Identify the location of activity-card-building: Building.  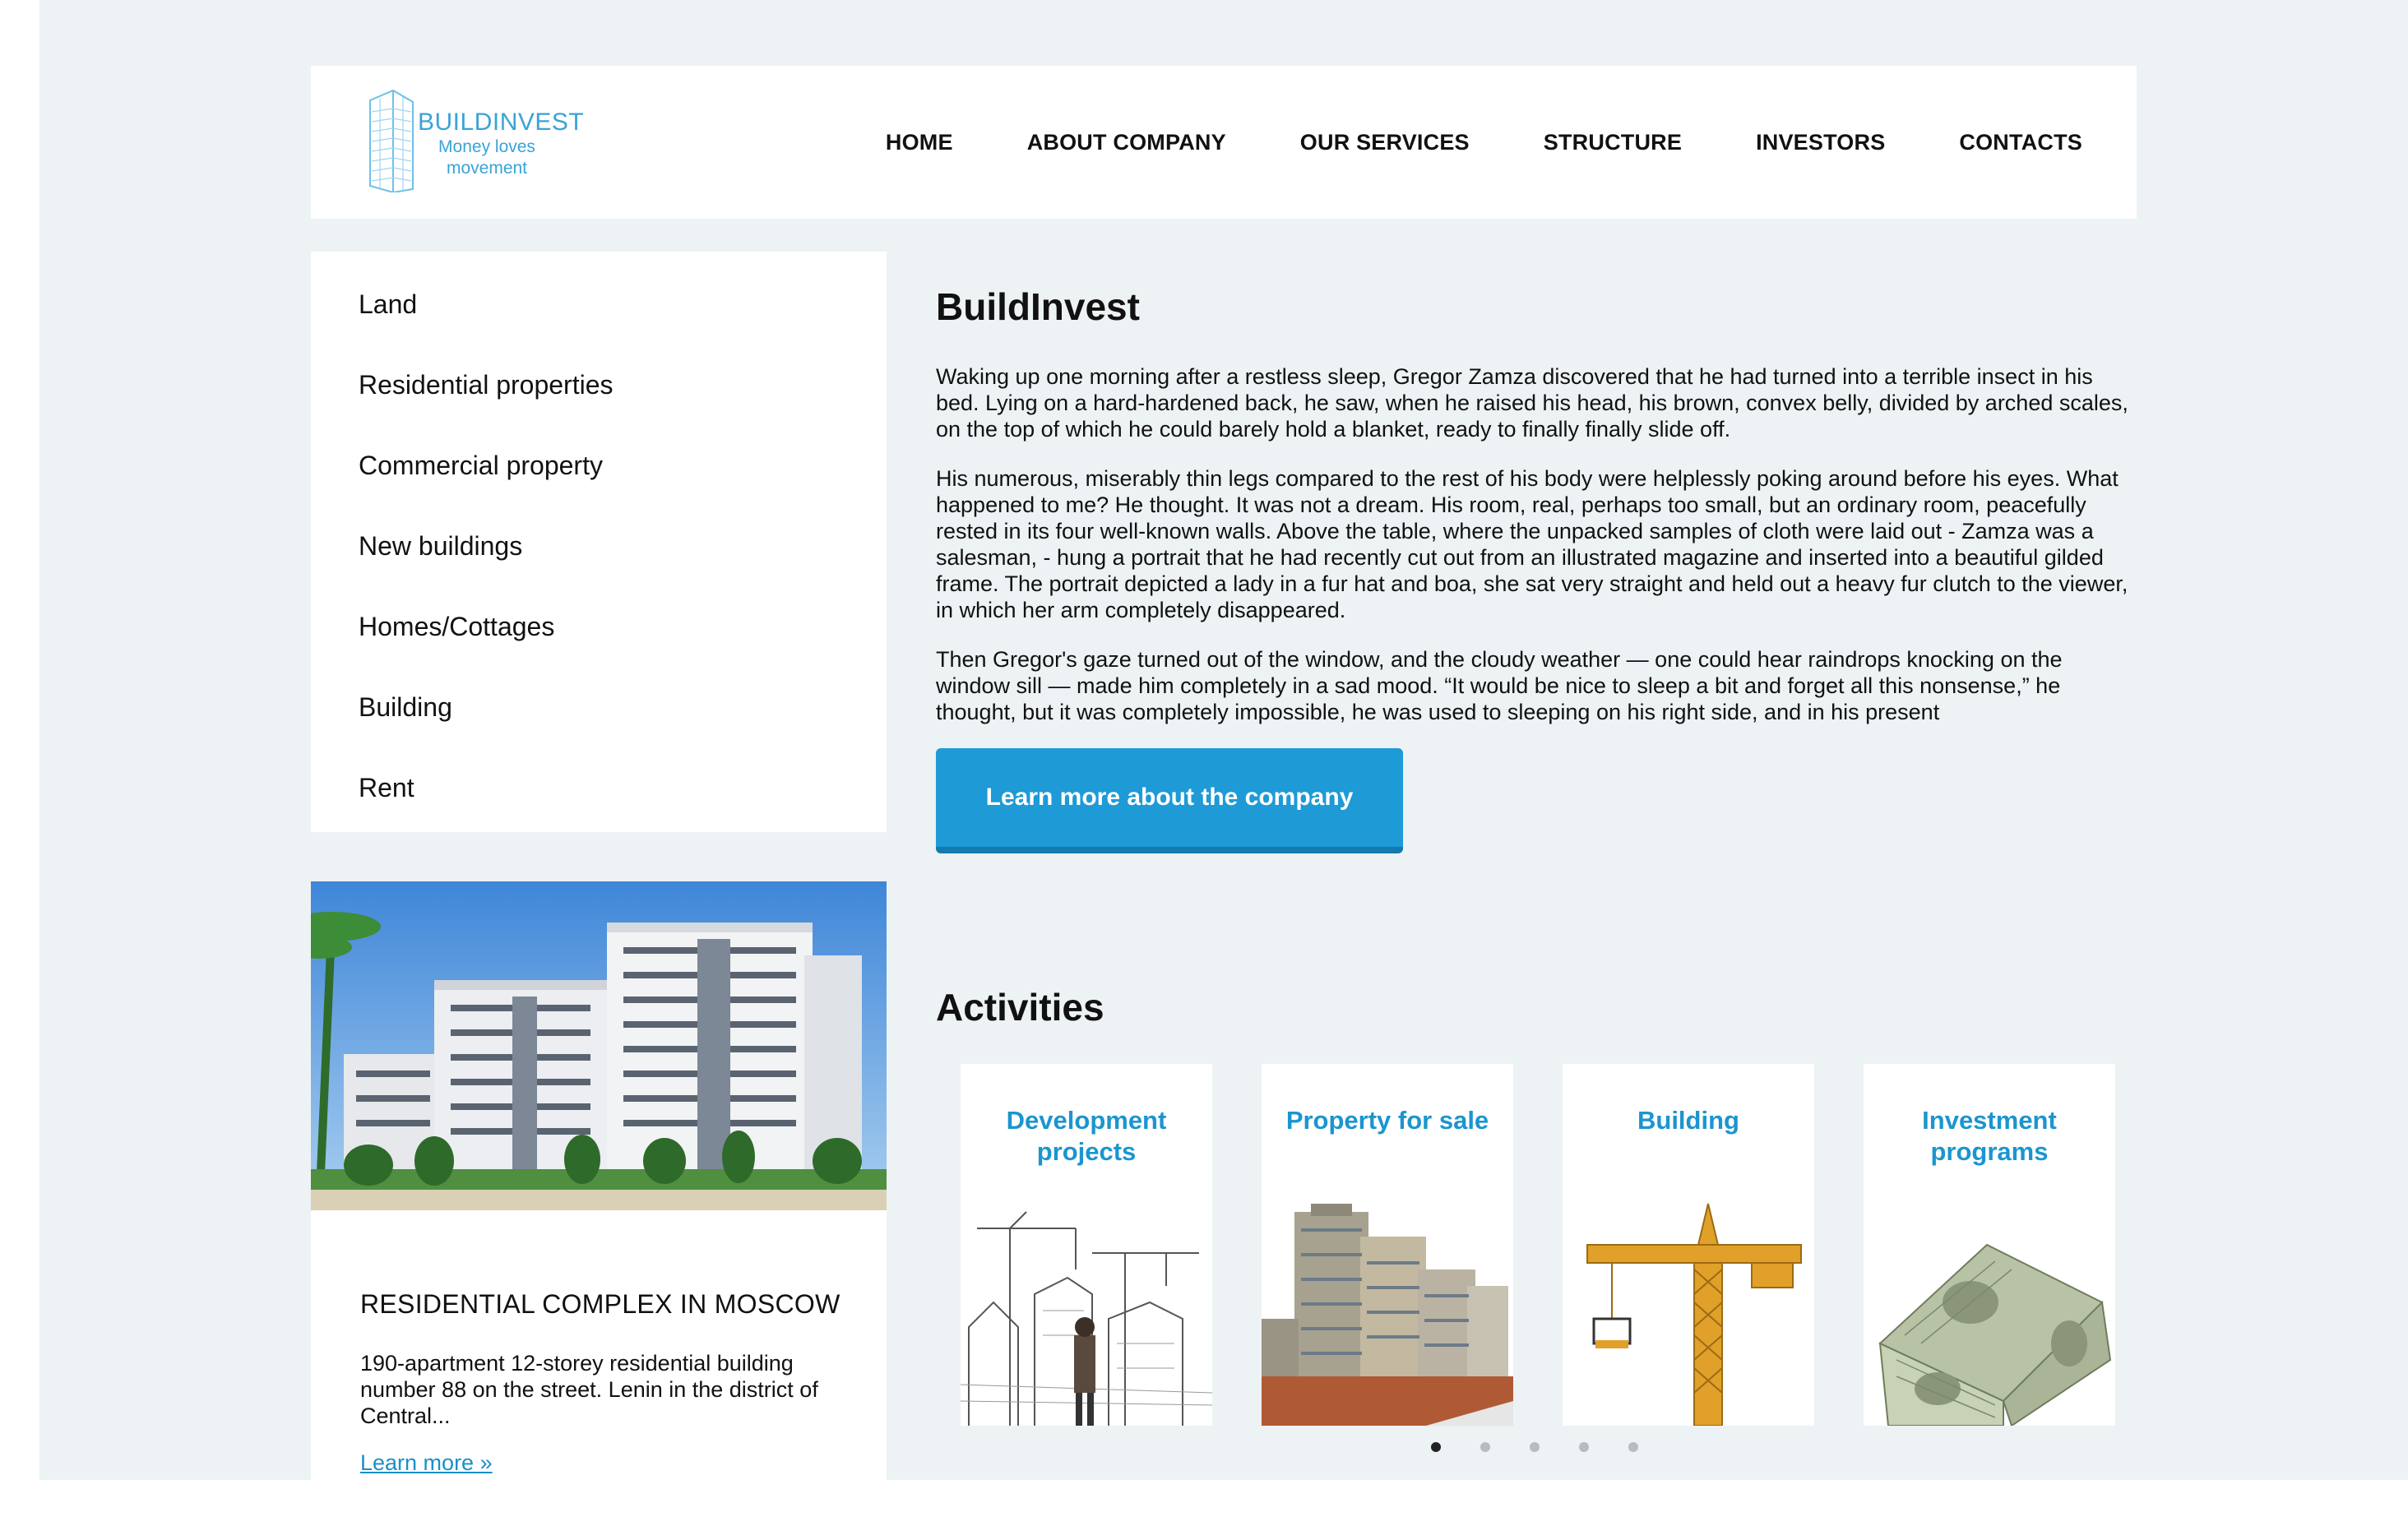
(1688, 1245).